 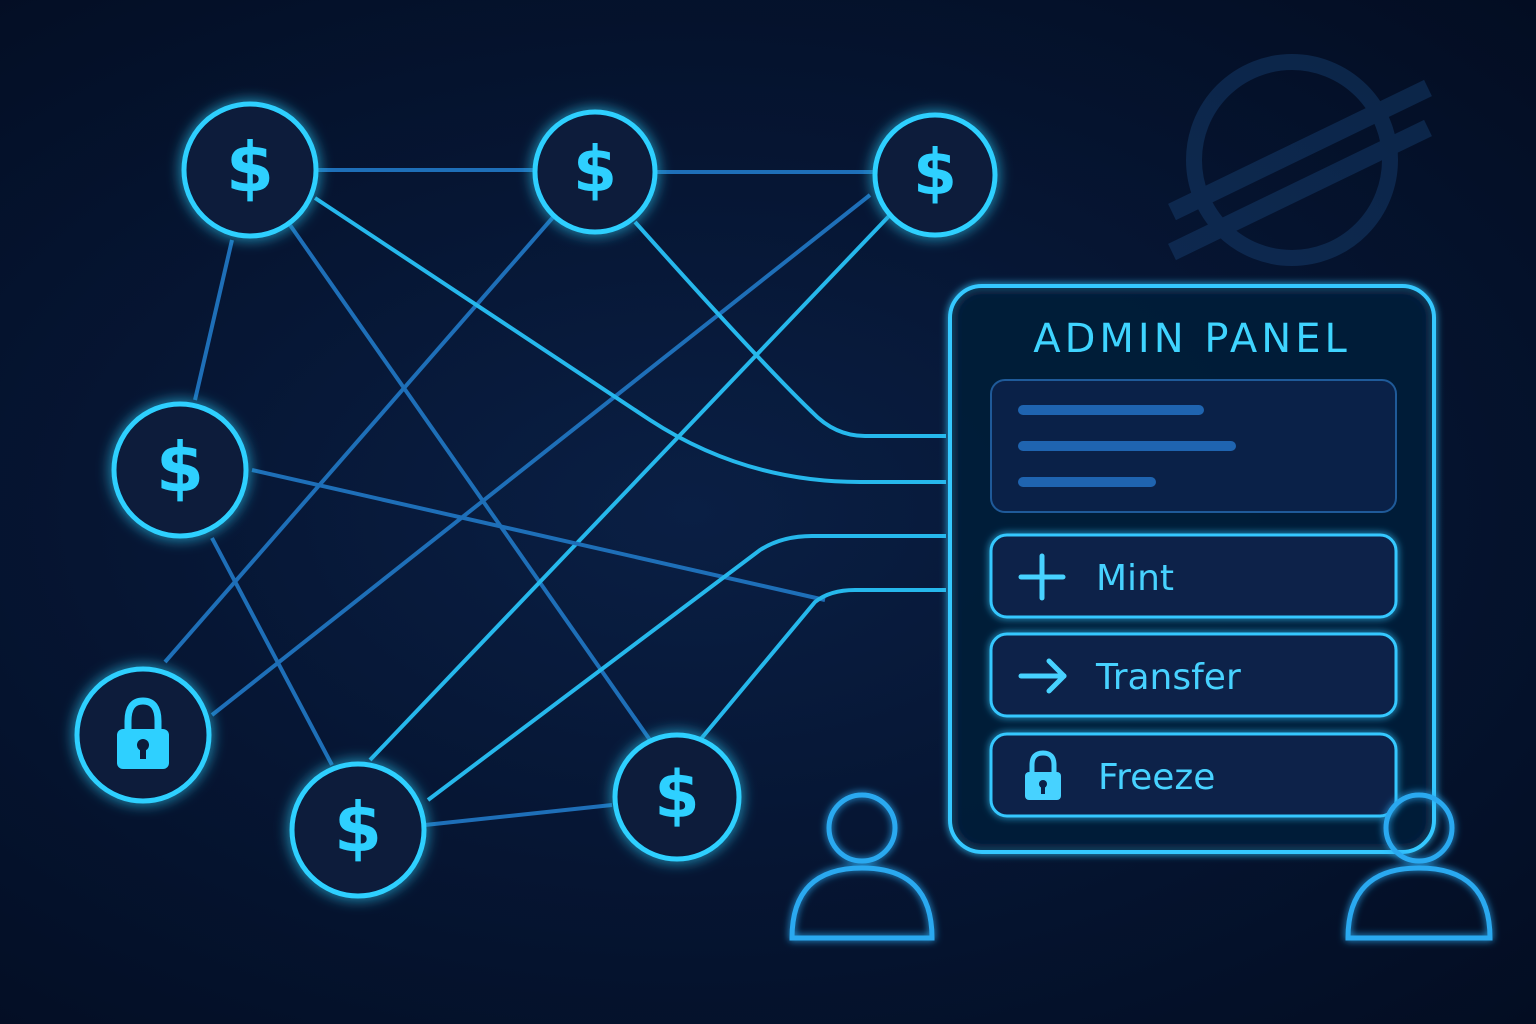 What do you see at coordinates (862, 866) in the screenshot?
I see `user-icon` at bounding box center [862, 866].